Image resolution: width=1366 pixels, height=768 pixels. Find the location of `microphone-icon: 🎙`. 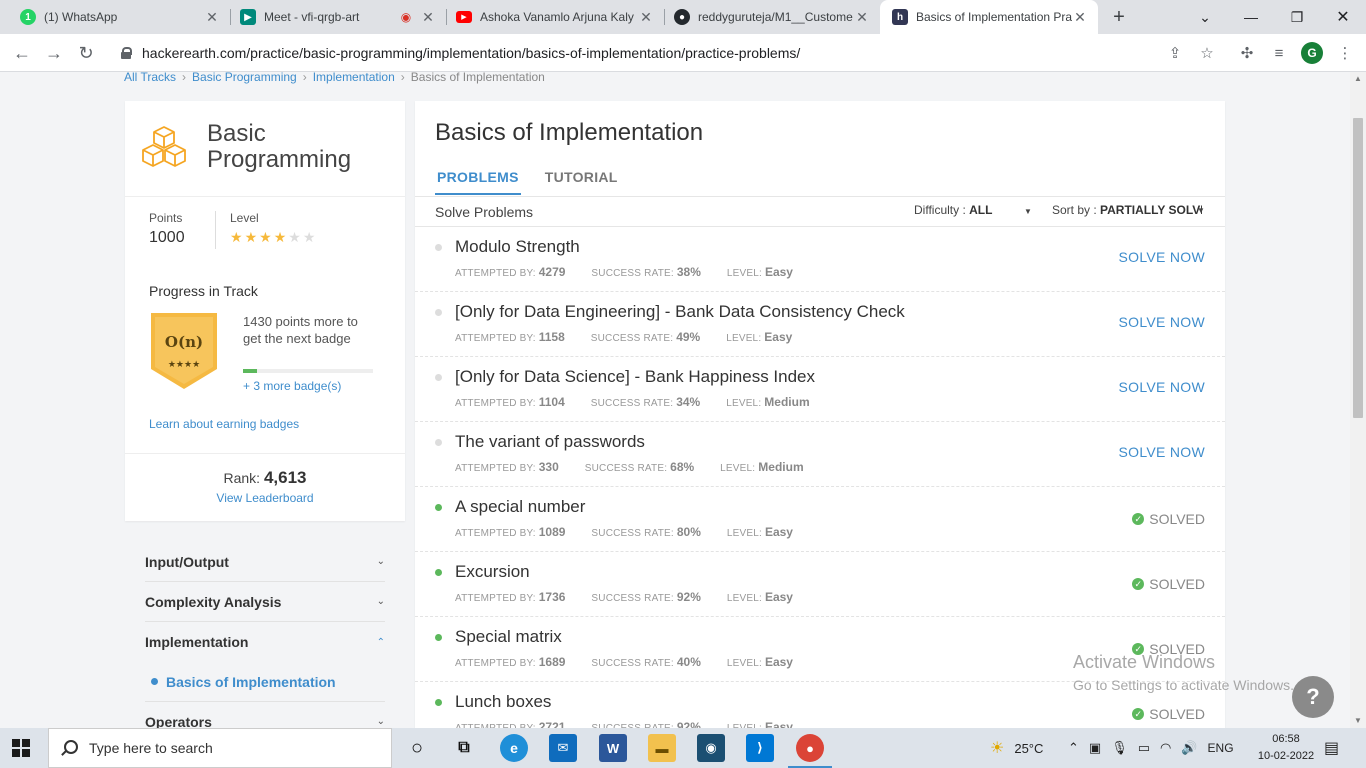

microphone-icon: 🎙 is located at coordinates (1119, 748).